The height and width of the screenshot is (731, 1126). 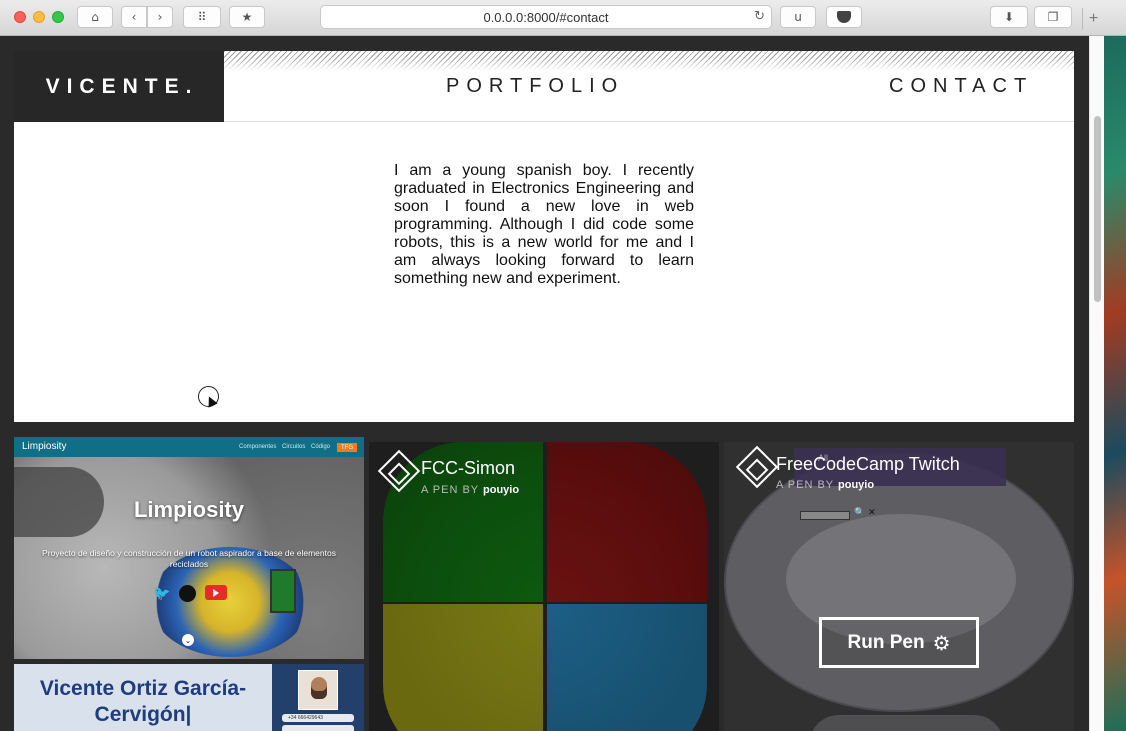 What do you see at coordinates (39, 17) in the screenshot?
I see `minimize-window-button` at bounding box center [39, 17].